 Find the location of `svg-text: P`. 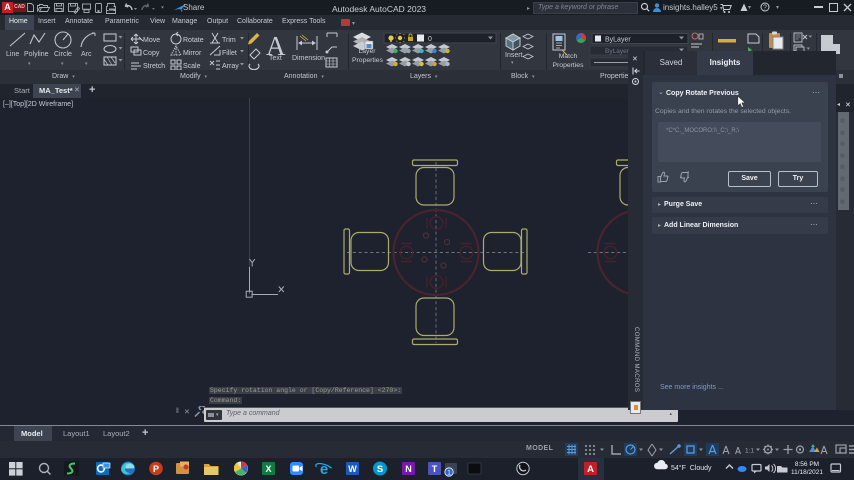

svg-text: P is located at coordinates (156, 469).